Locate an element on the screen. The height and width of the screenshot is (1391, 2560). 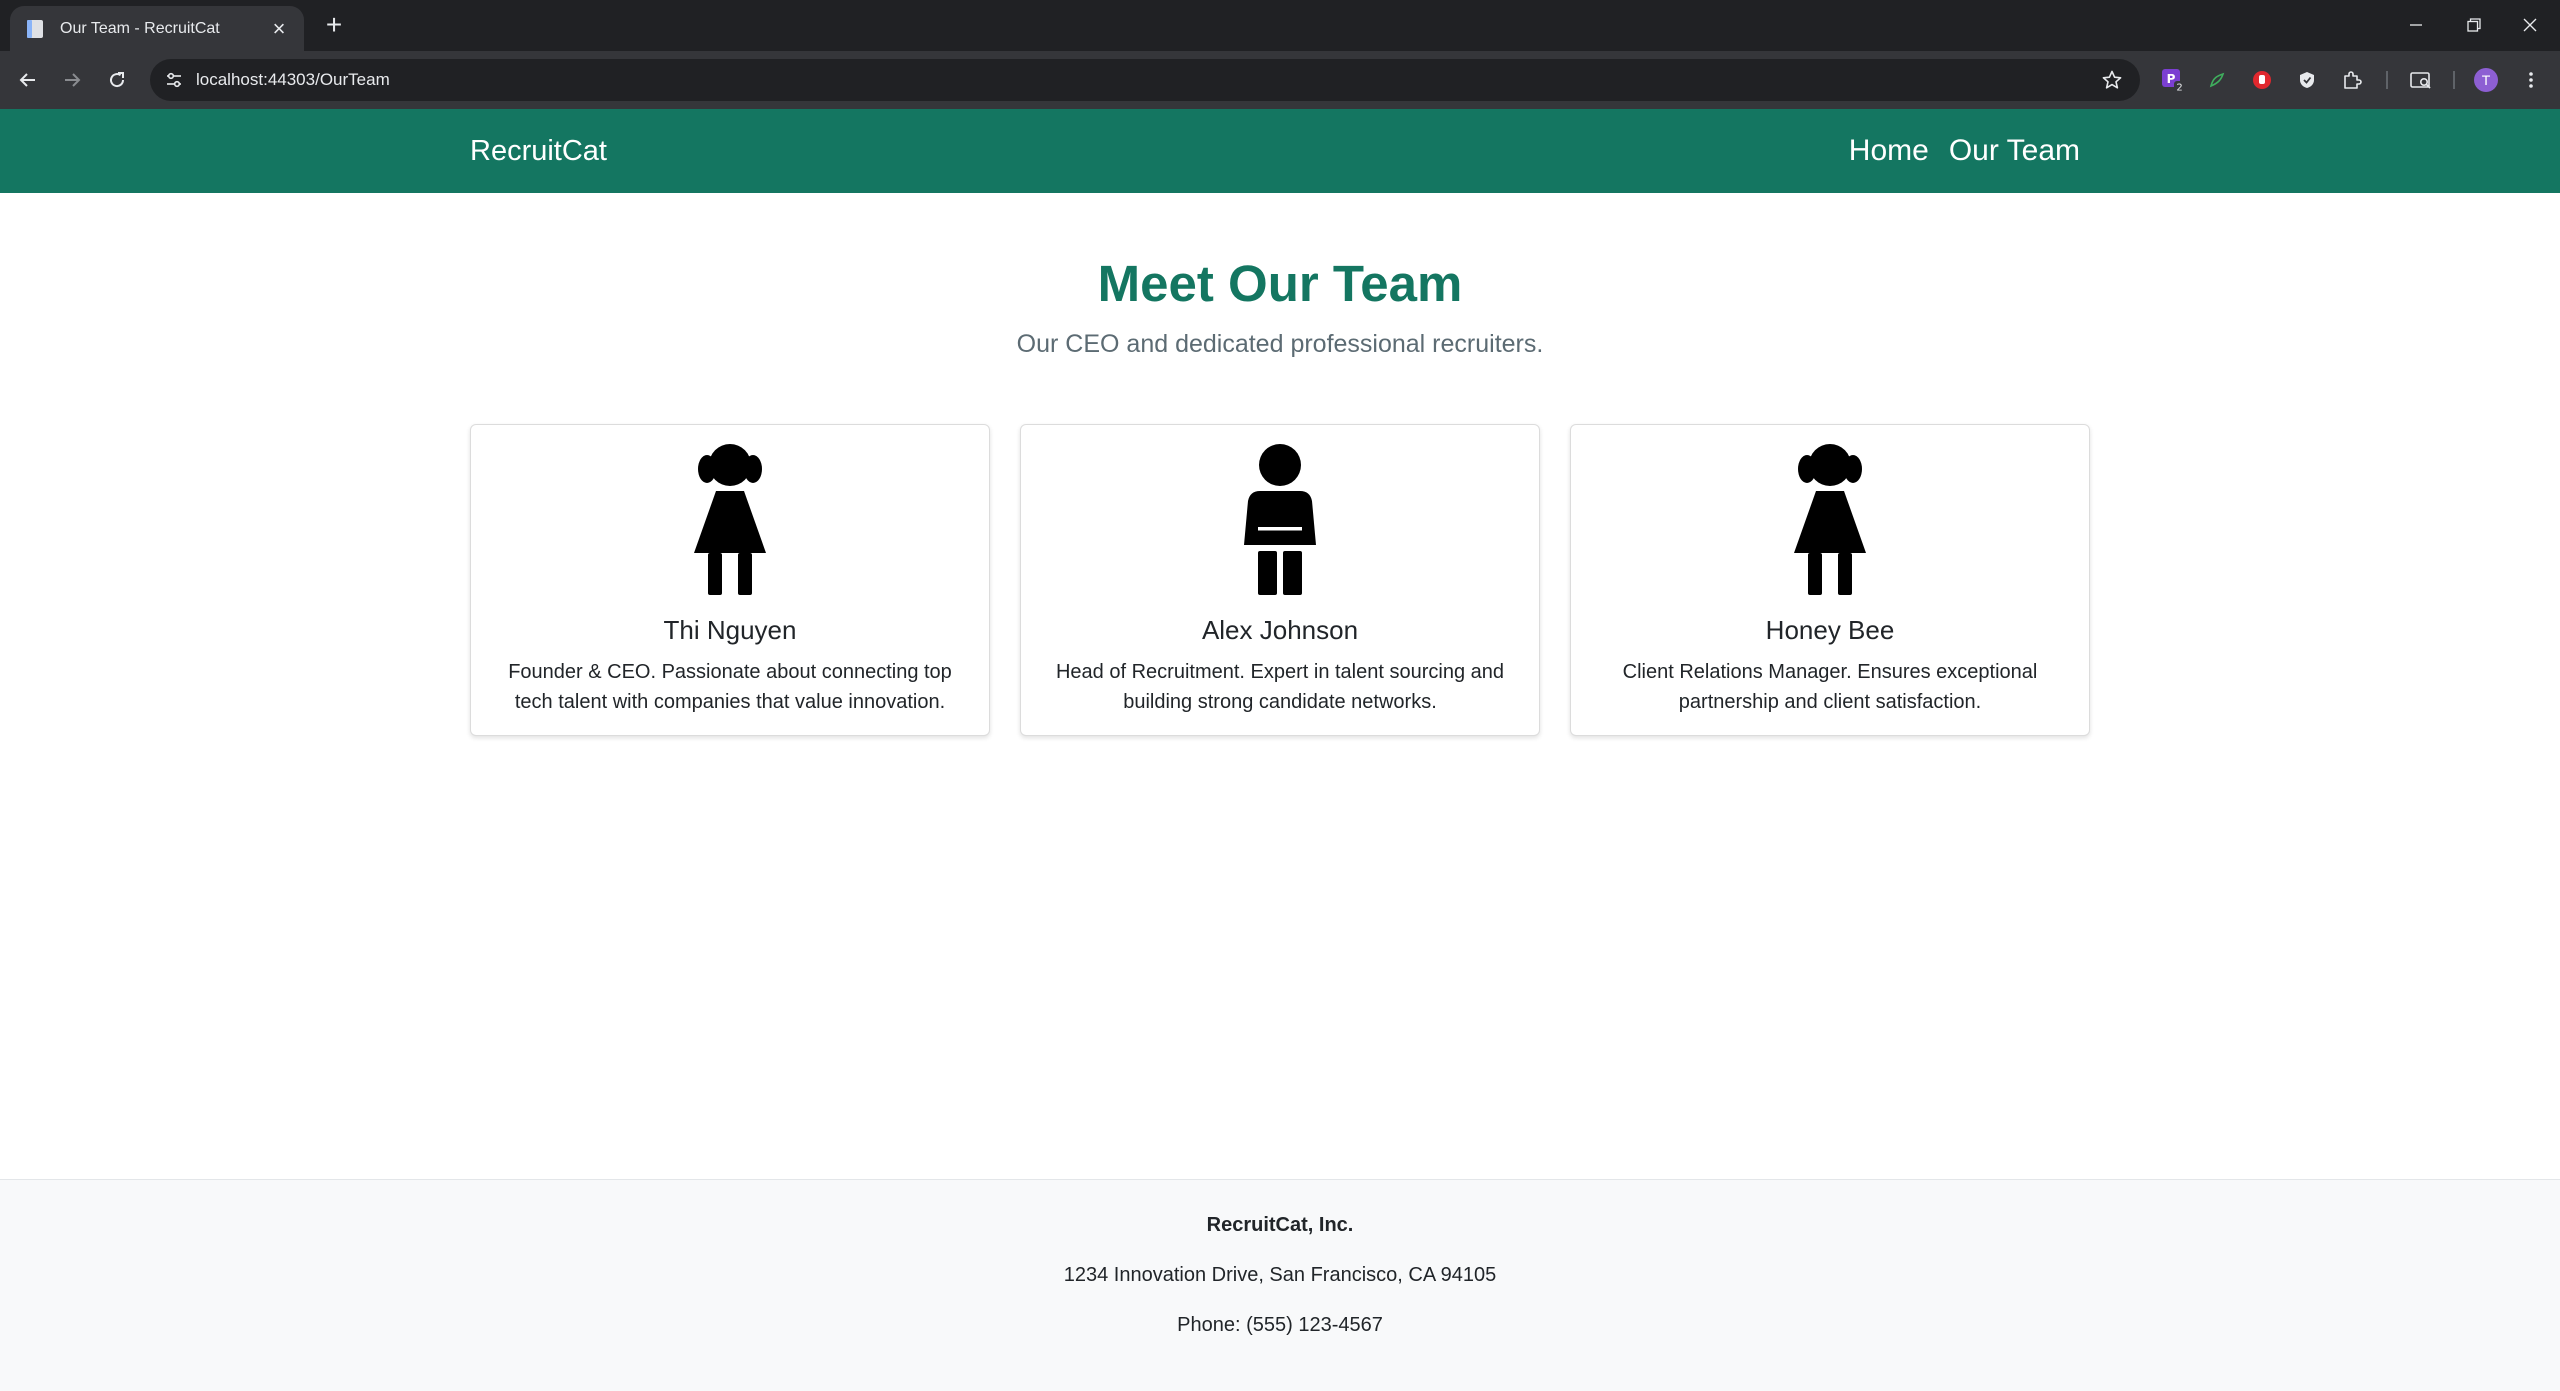
profile-button: T is located at coordinates (2486, 80).